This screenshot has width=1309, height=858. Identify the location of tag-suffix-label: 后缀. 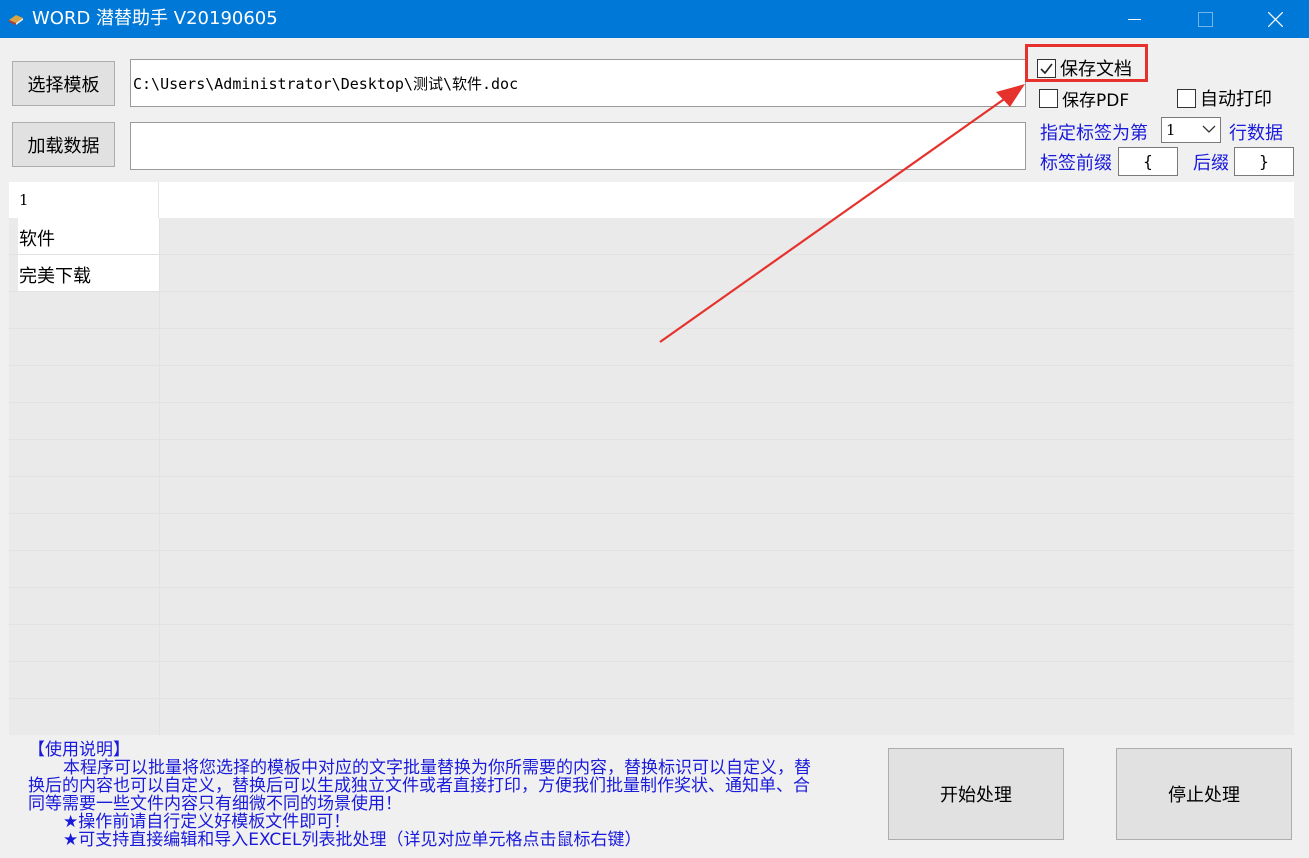
(1211, 163).